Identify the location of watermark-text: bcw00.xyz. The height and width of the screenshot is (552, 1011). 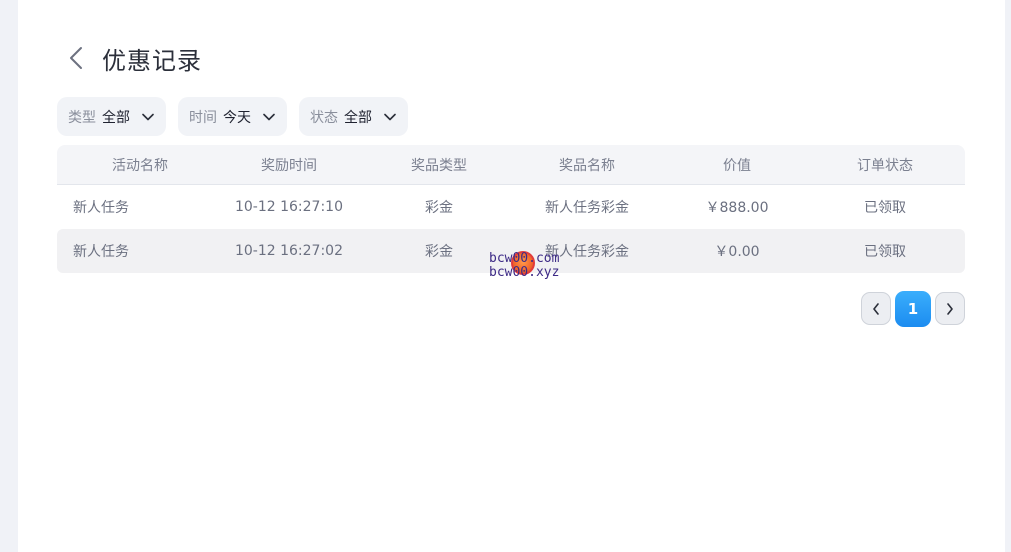
(524, 272).